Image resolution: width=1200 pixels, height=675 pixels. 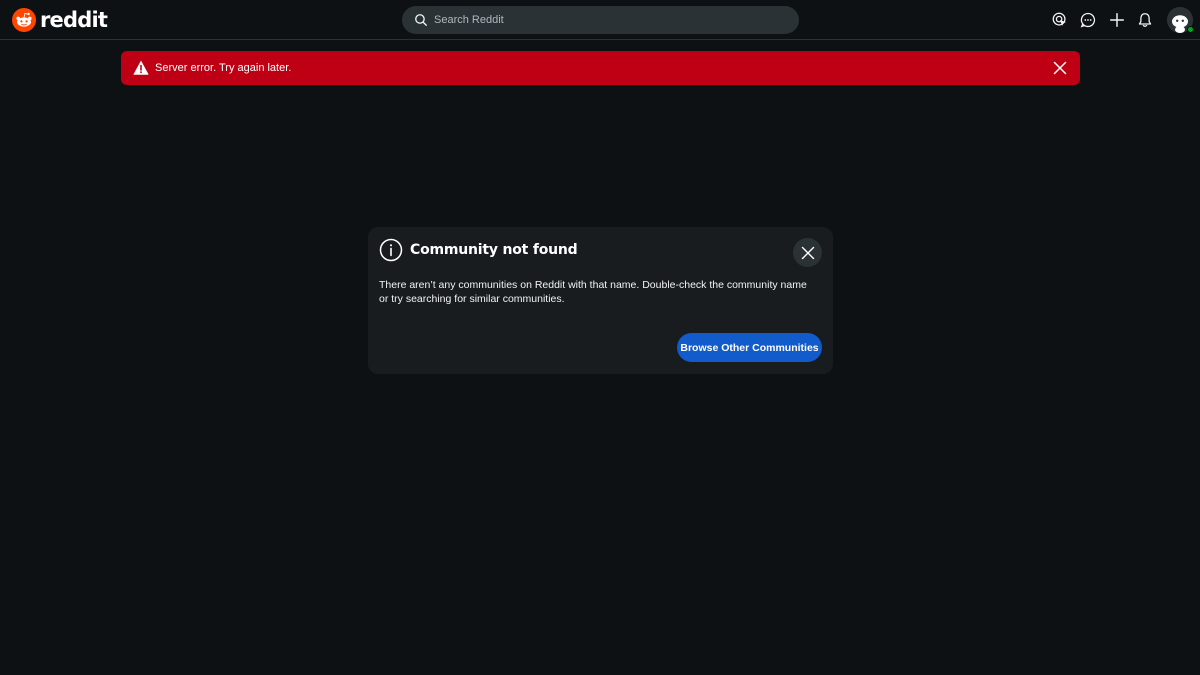 I want to click on notification-bell-icon, so click(x=1145, y=20).